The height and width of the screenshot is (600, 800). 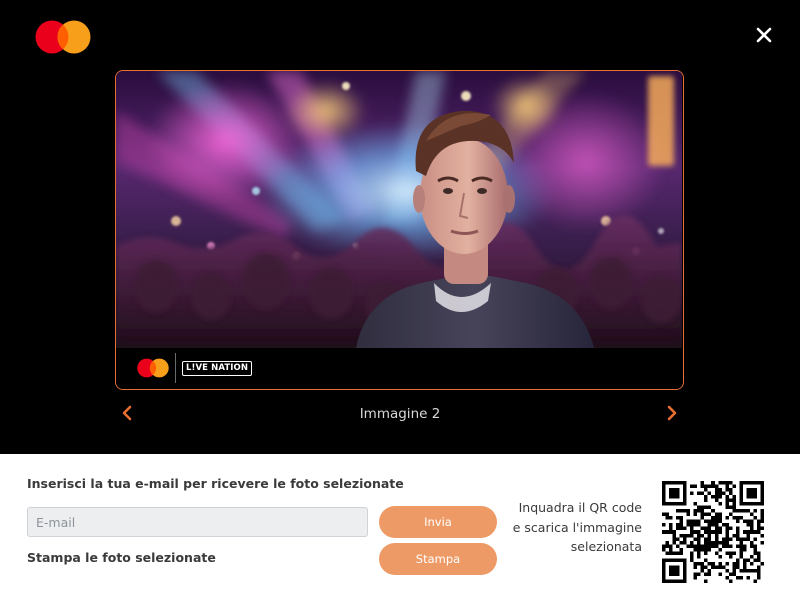 What do you see at coordinates (764, 35) in the screenshot?
I see `close-icon` at bounding box center [764, 35].